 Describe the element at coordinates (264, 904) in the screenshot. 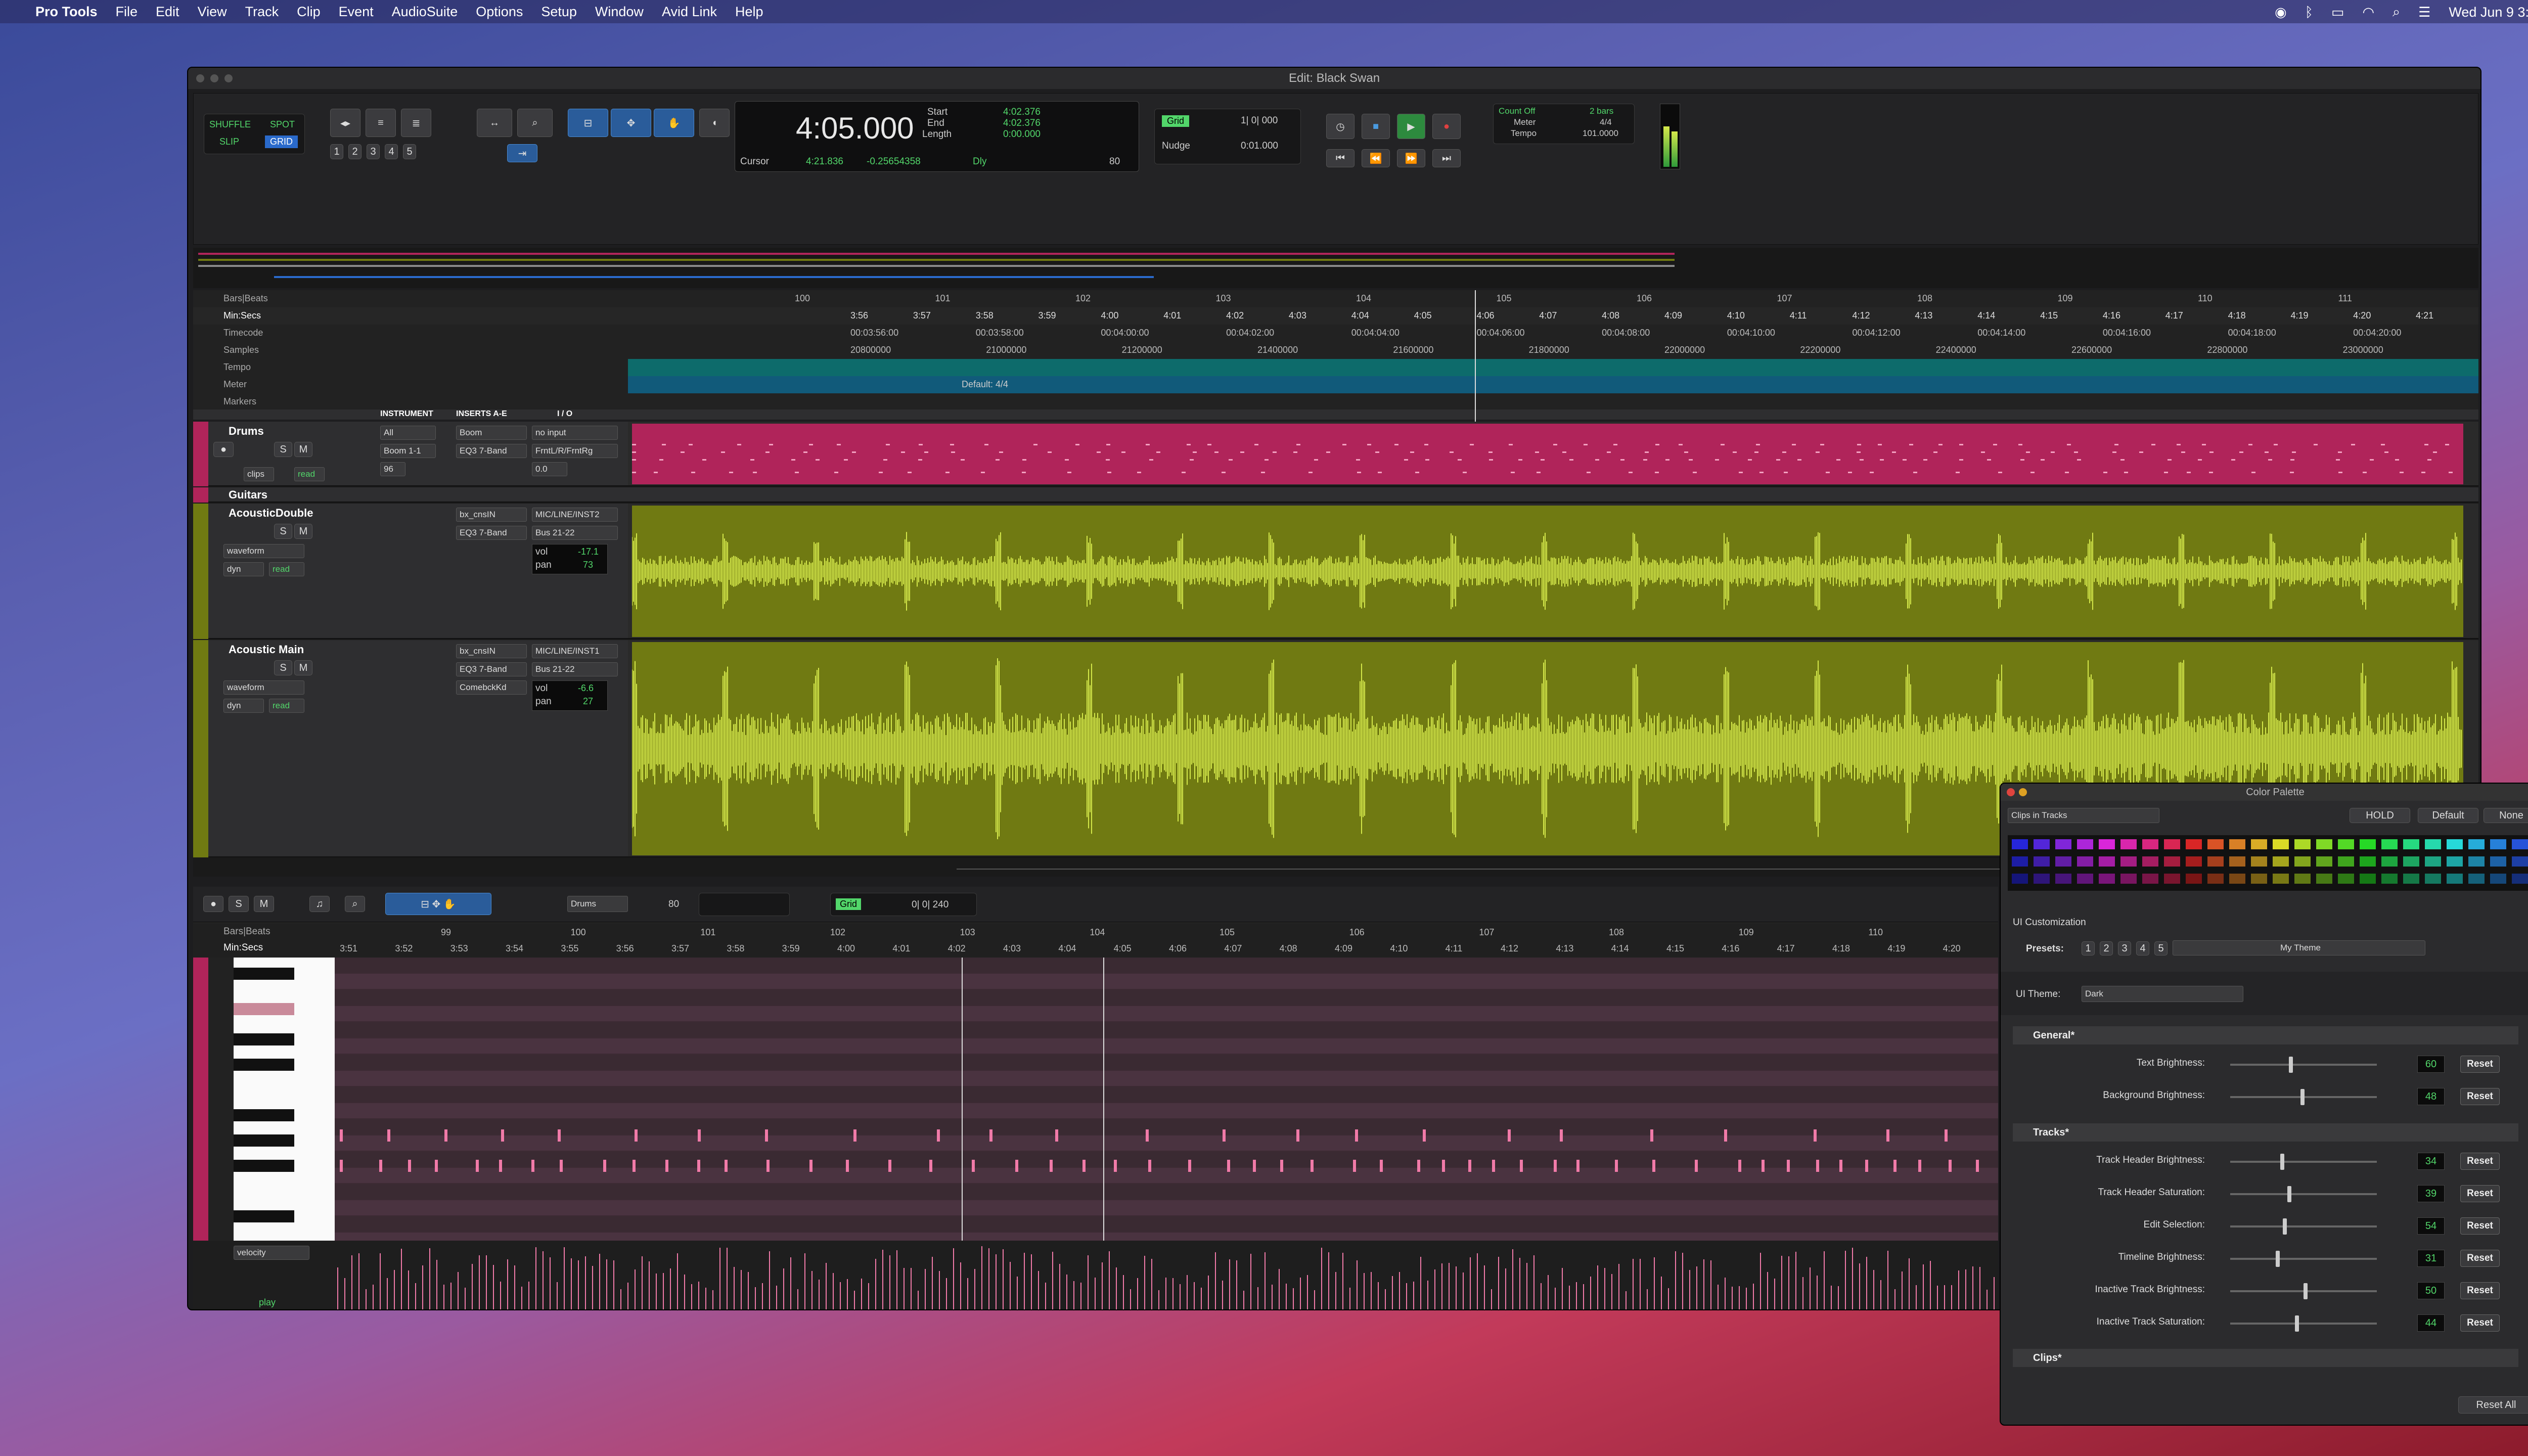

I see `midi-mute-button: M` at that location.